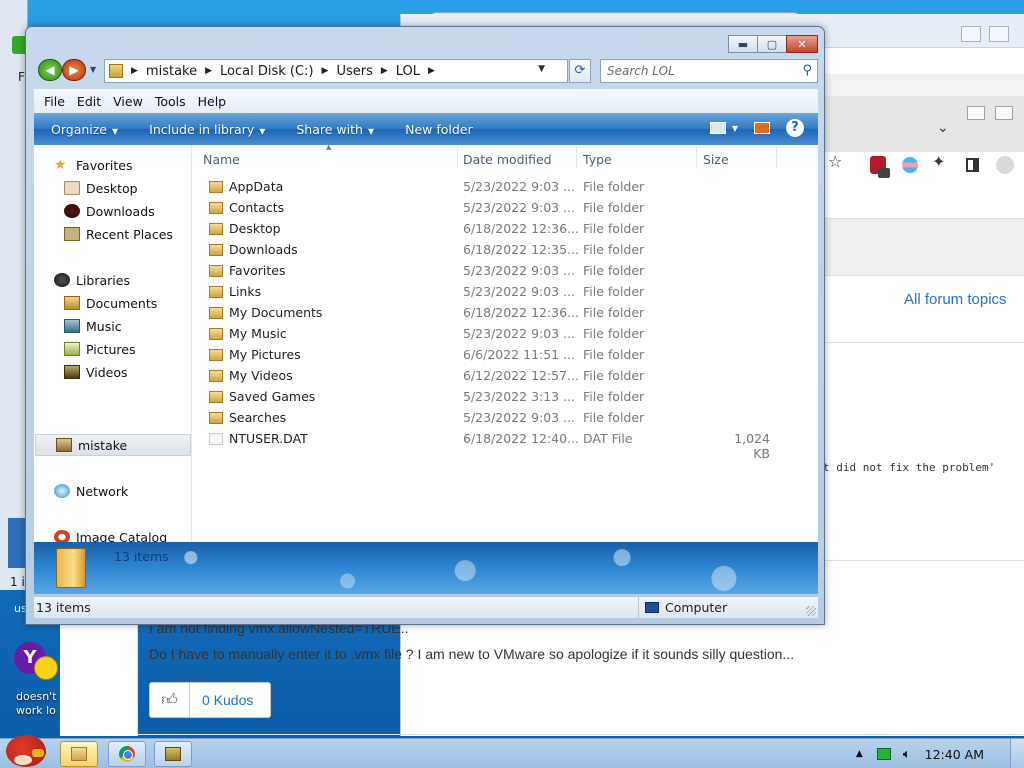  I want to click on file-row: Downloads 6/18/2022 12:35... File folder, so click(505, 249).